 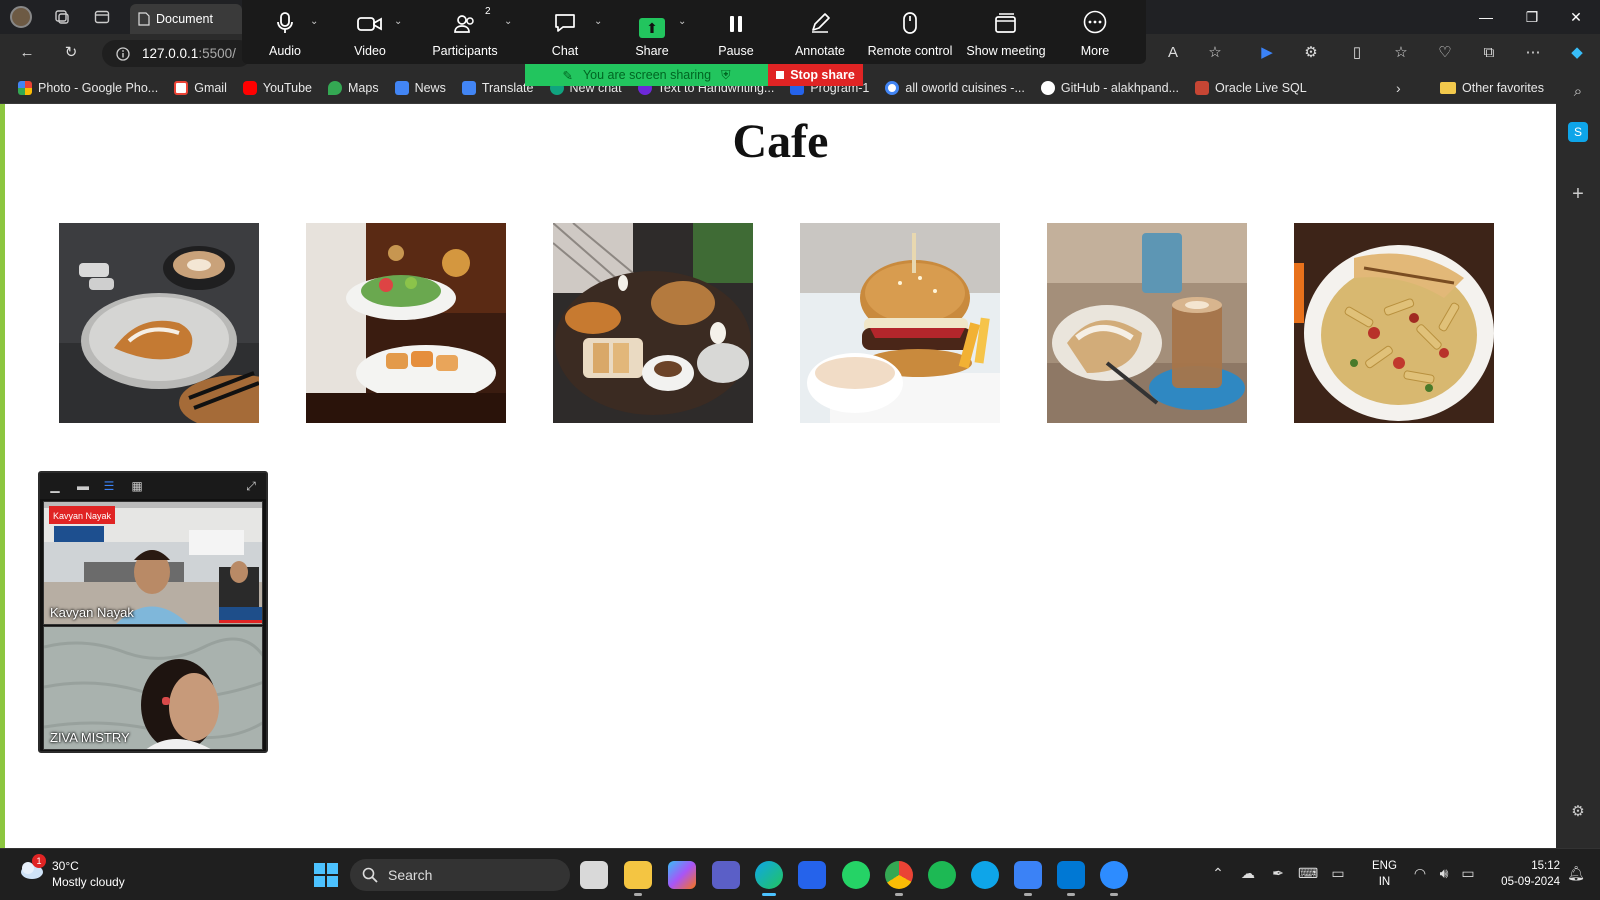 I want to click on screen-sharing-banner: ✎ You are screen sharing ⛨, so click(x=646, y=75).